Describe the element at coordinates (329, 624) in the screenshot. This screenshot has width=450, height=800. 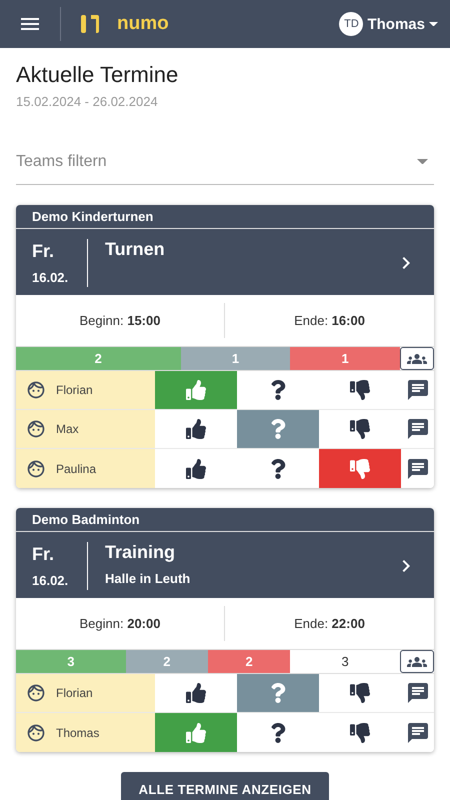
I see `end-time: Ende: 22:00` at that location.